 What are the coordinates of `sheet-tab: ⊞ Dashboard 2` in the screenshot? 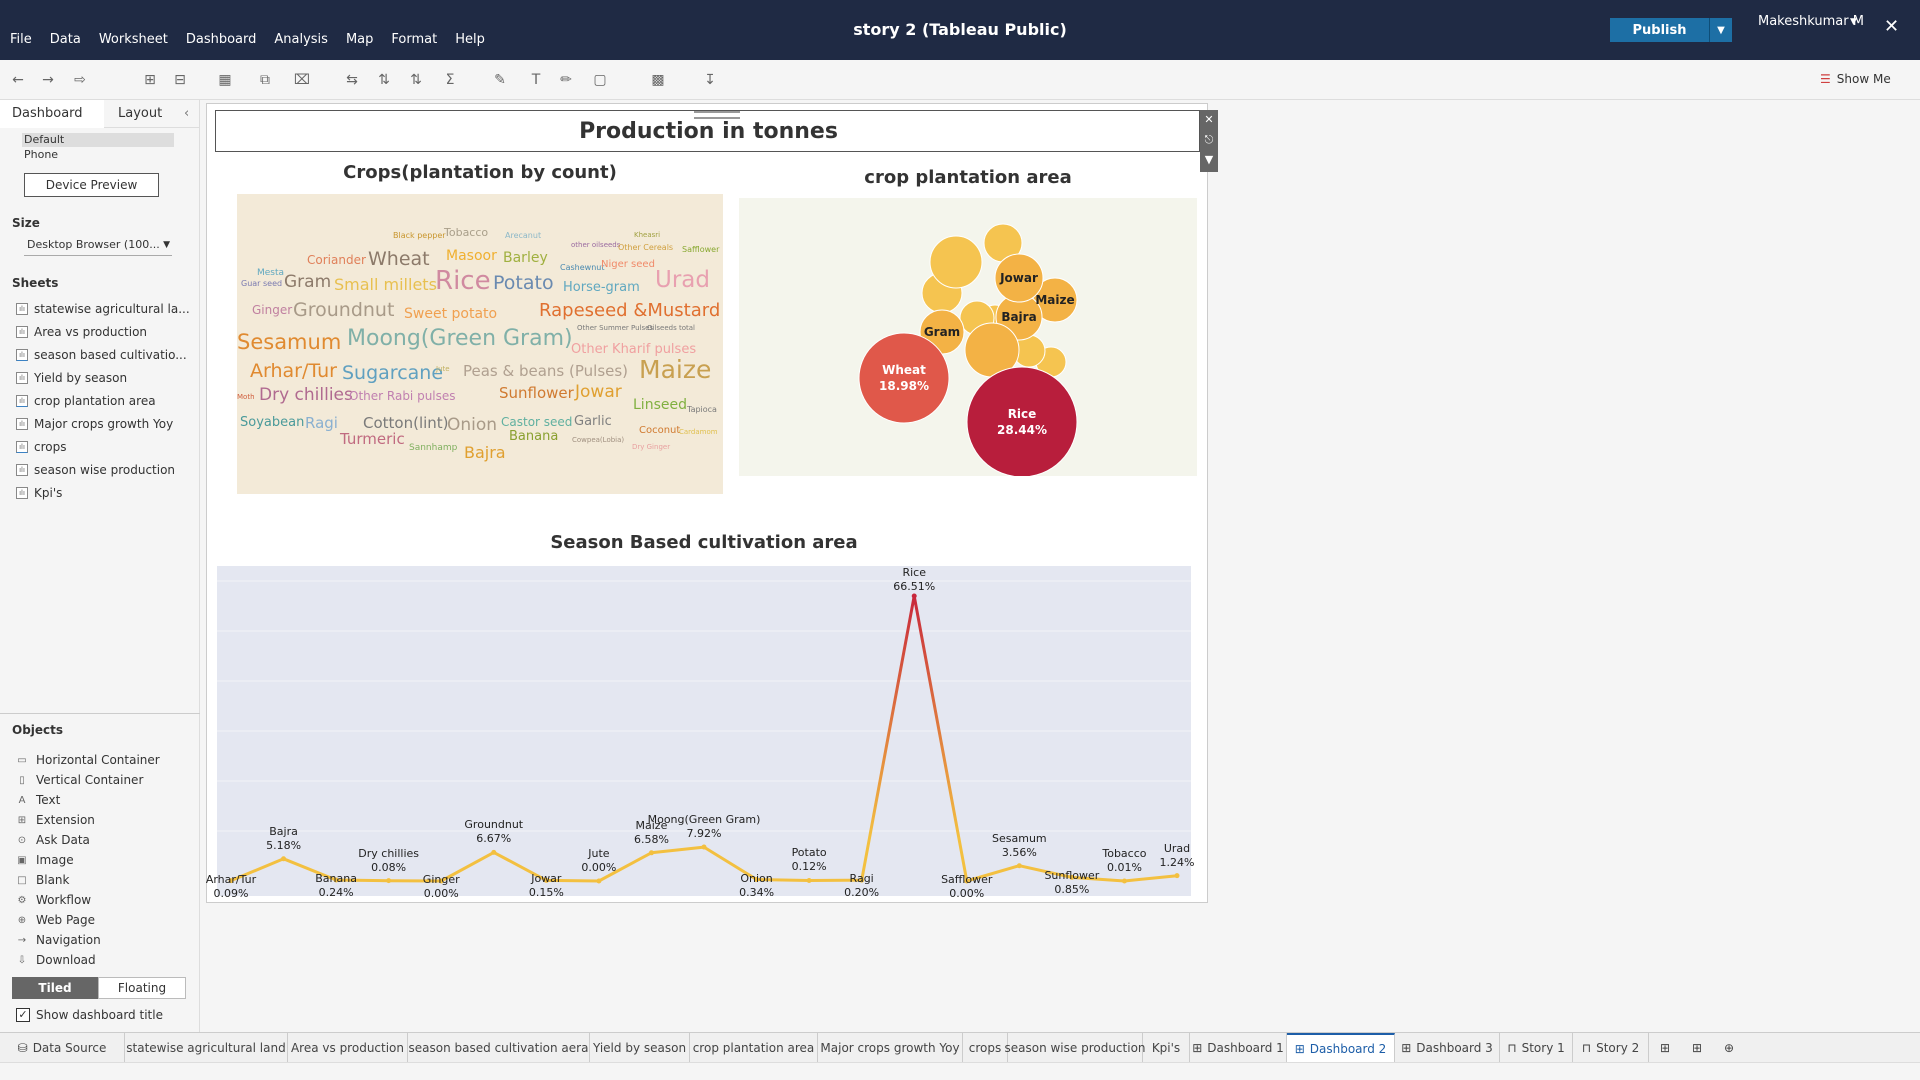 It's located at (1341, 1048).